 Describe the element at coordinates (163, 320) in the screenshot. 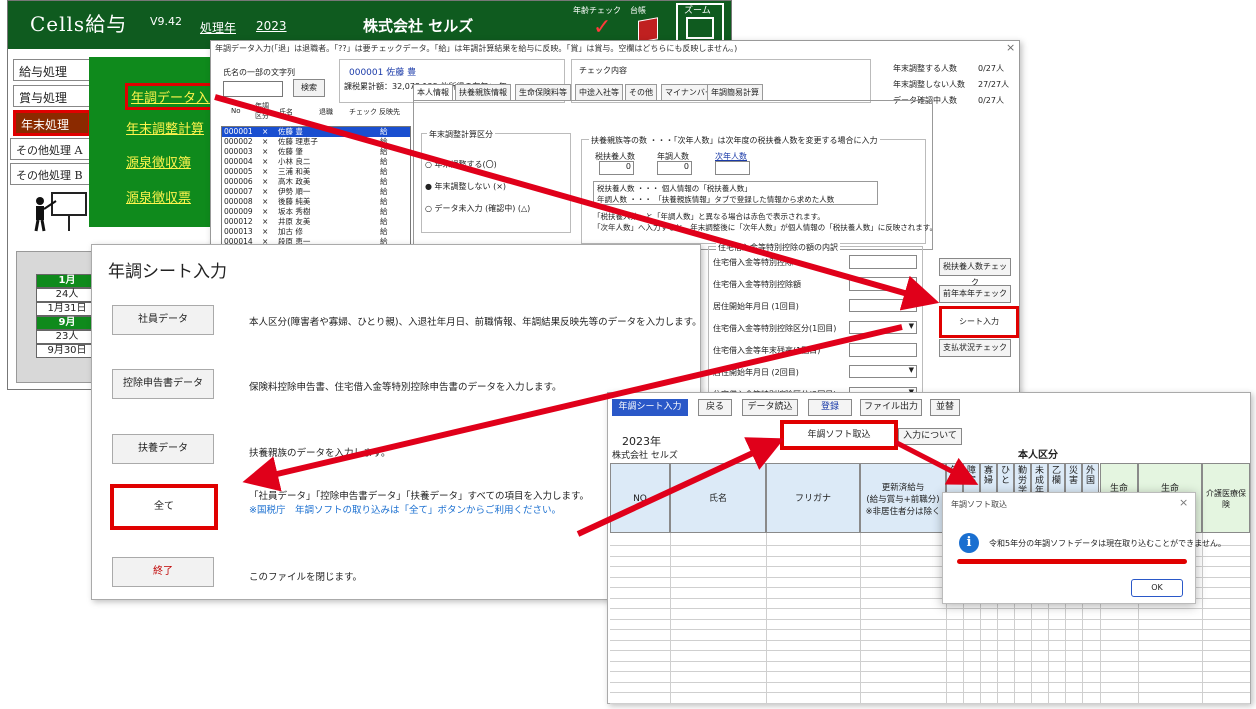

I see `employee-data-button: 社員データ` at that location.